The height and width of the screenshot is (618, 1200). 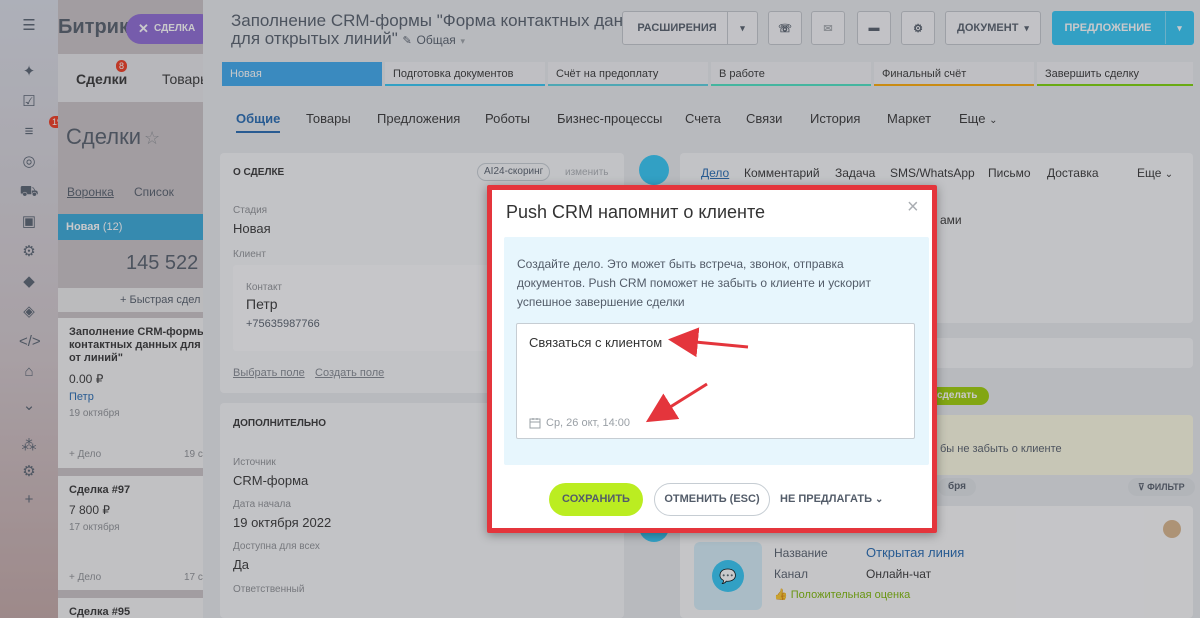 What do you see at coordinates (708, 342) in the screenshot?
I see `arrow-to-text` at bounding box center [708, 342].